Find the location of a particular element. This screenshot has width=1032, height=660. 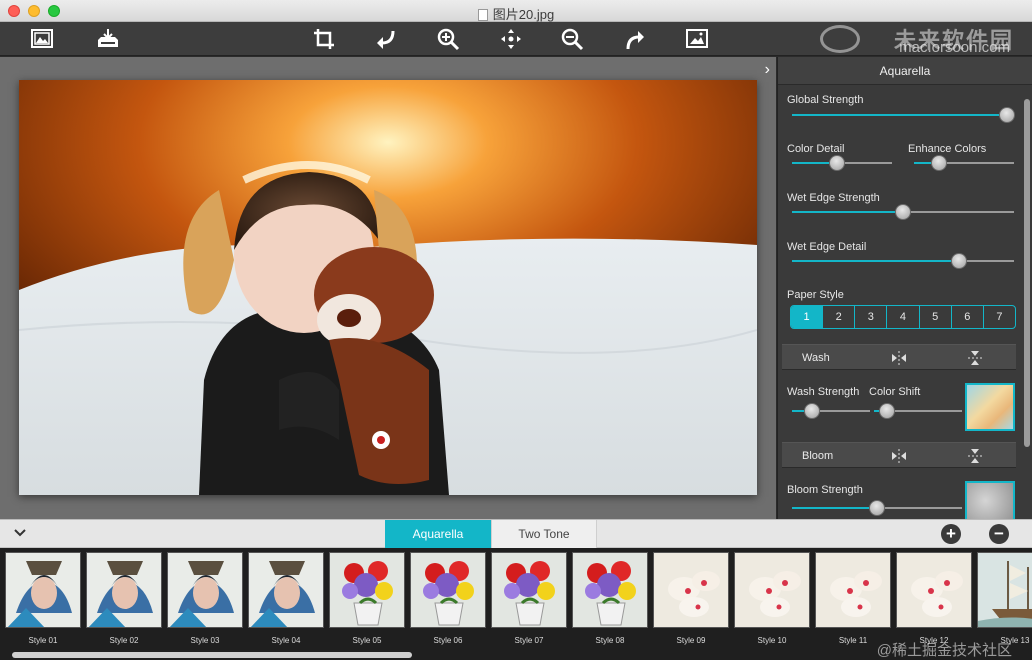

paper-style-option: 4 is located at coordinates (903, 317).